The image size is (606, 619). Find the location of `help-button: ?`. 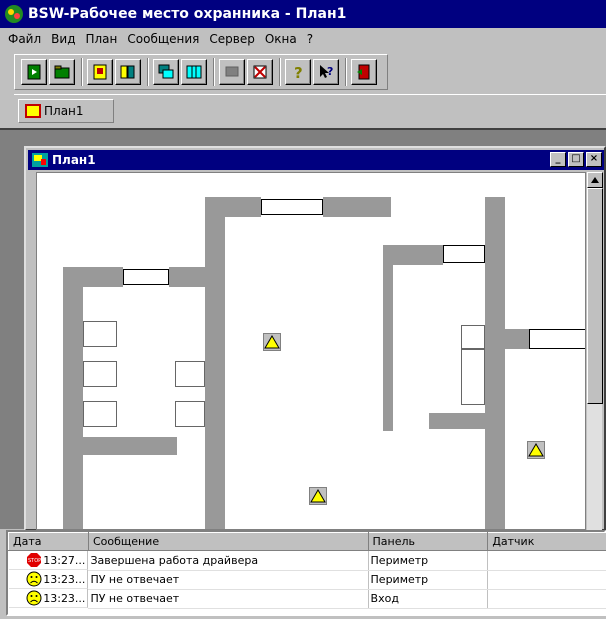

help-button: ? is located at coordinates (298, 72).